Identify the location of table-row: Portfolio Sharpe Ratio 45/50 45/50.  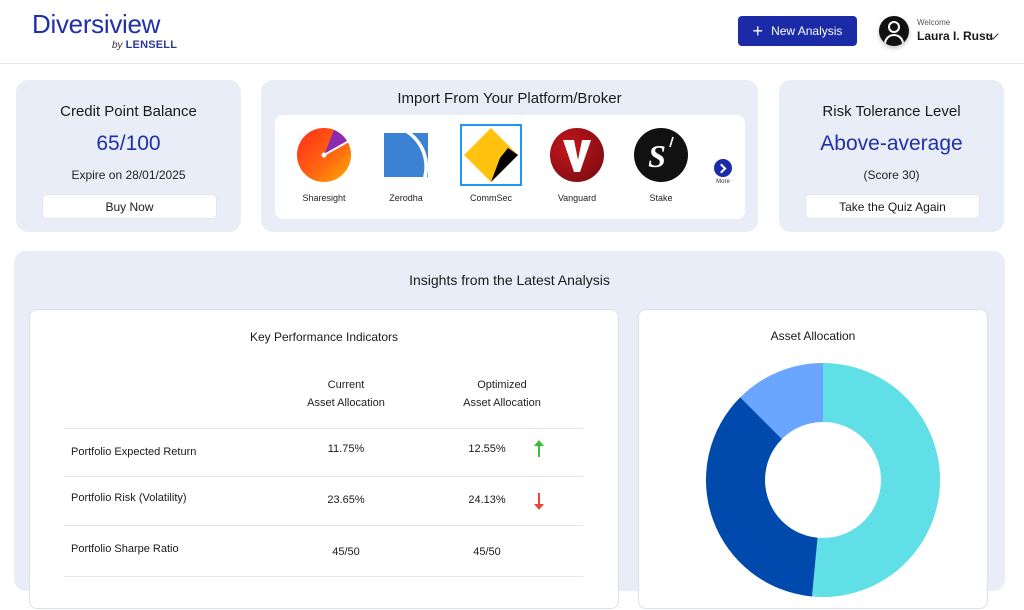
(323, 549).